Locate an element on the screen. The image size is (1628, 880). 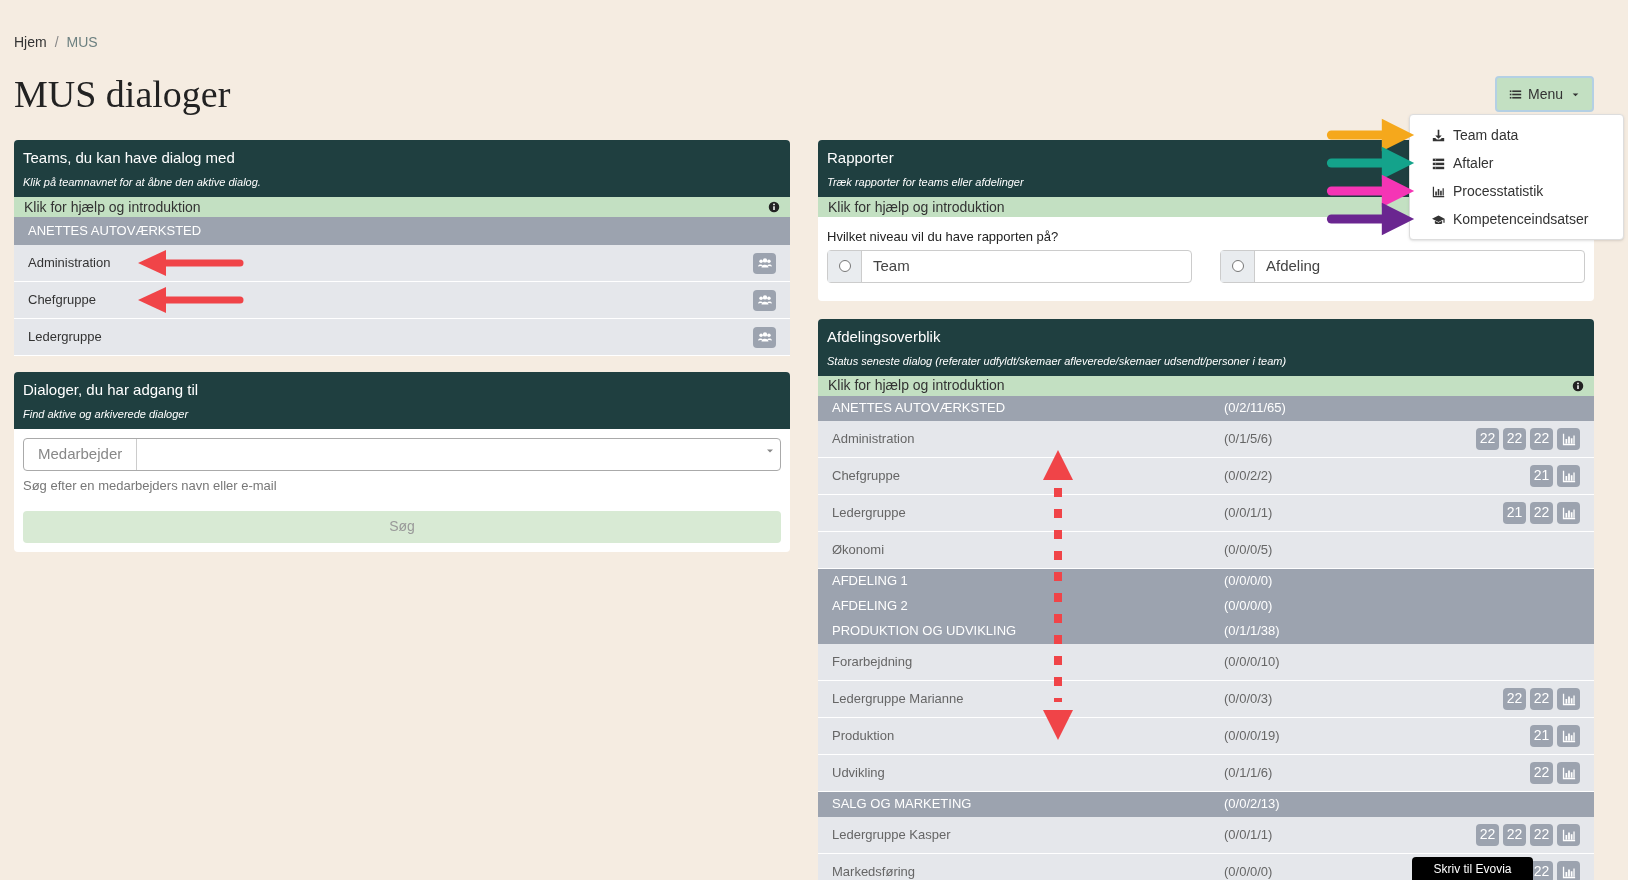
team-row: Ledergruppe Marianne (0/0/0/3) 22 22 is located at coordinates (1206, 699).